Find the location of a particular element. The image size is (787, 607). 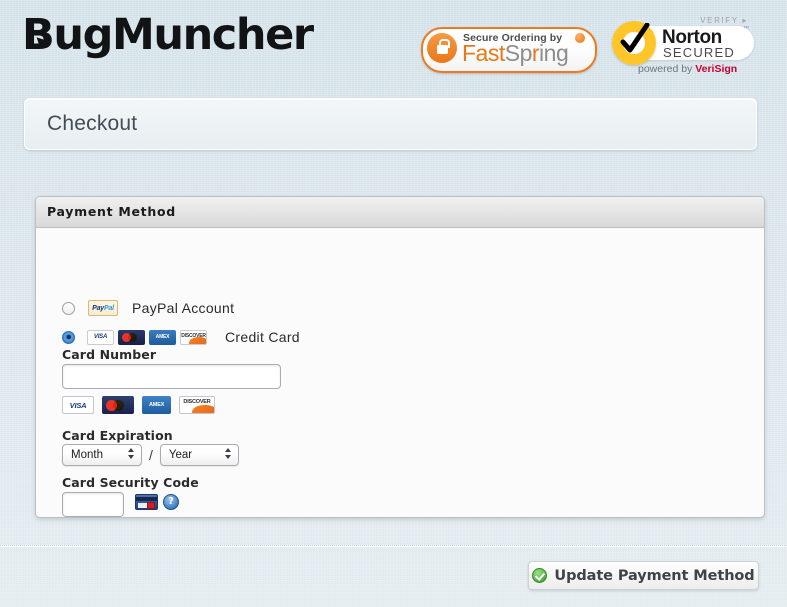

site-logo-text: BugMuncher is located at coordinates (168, 35).